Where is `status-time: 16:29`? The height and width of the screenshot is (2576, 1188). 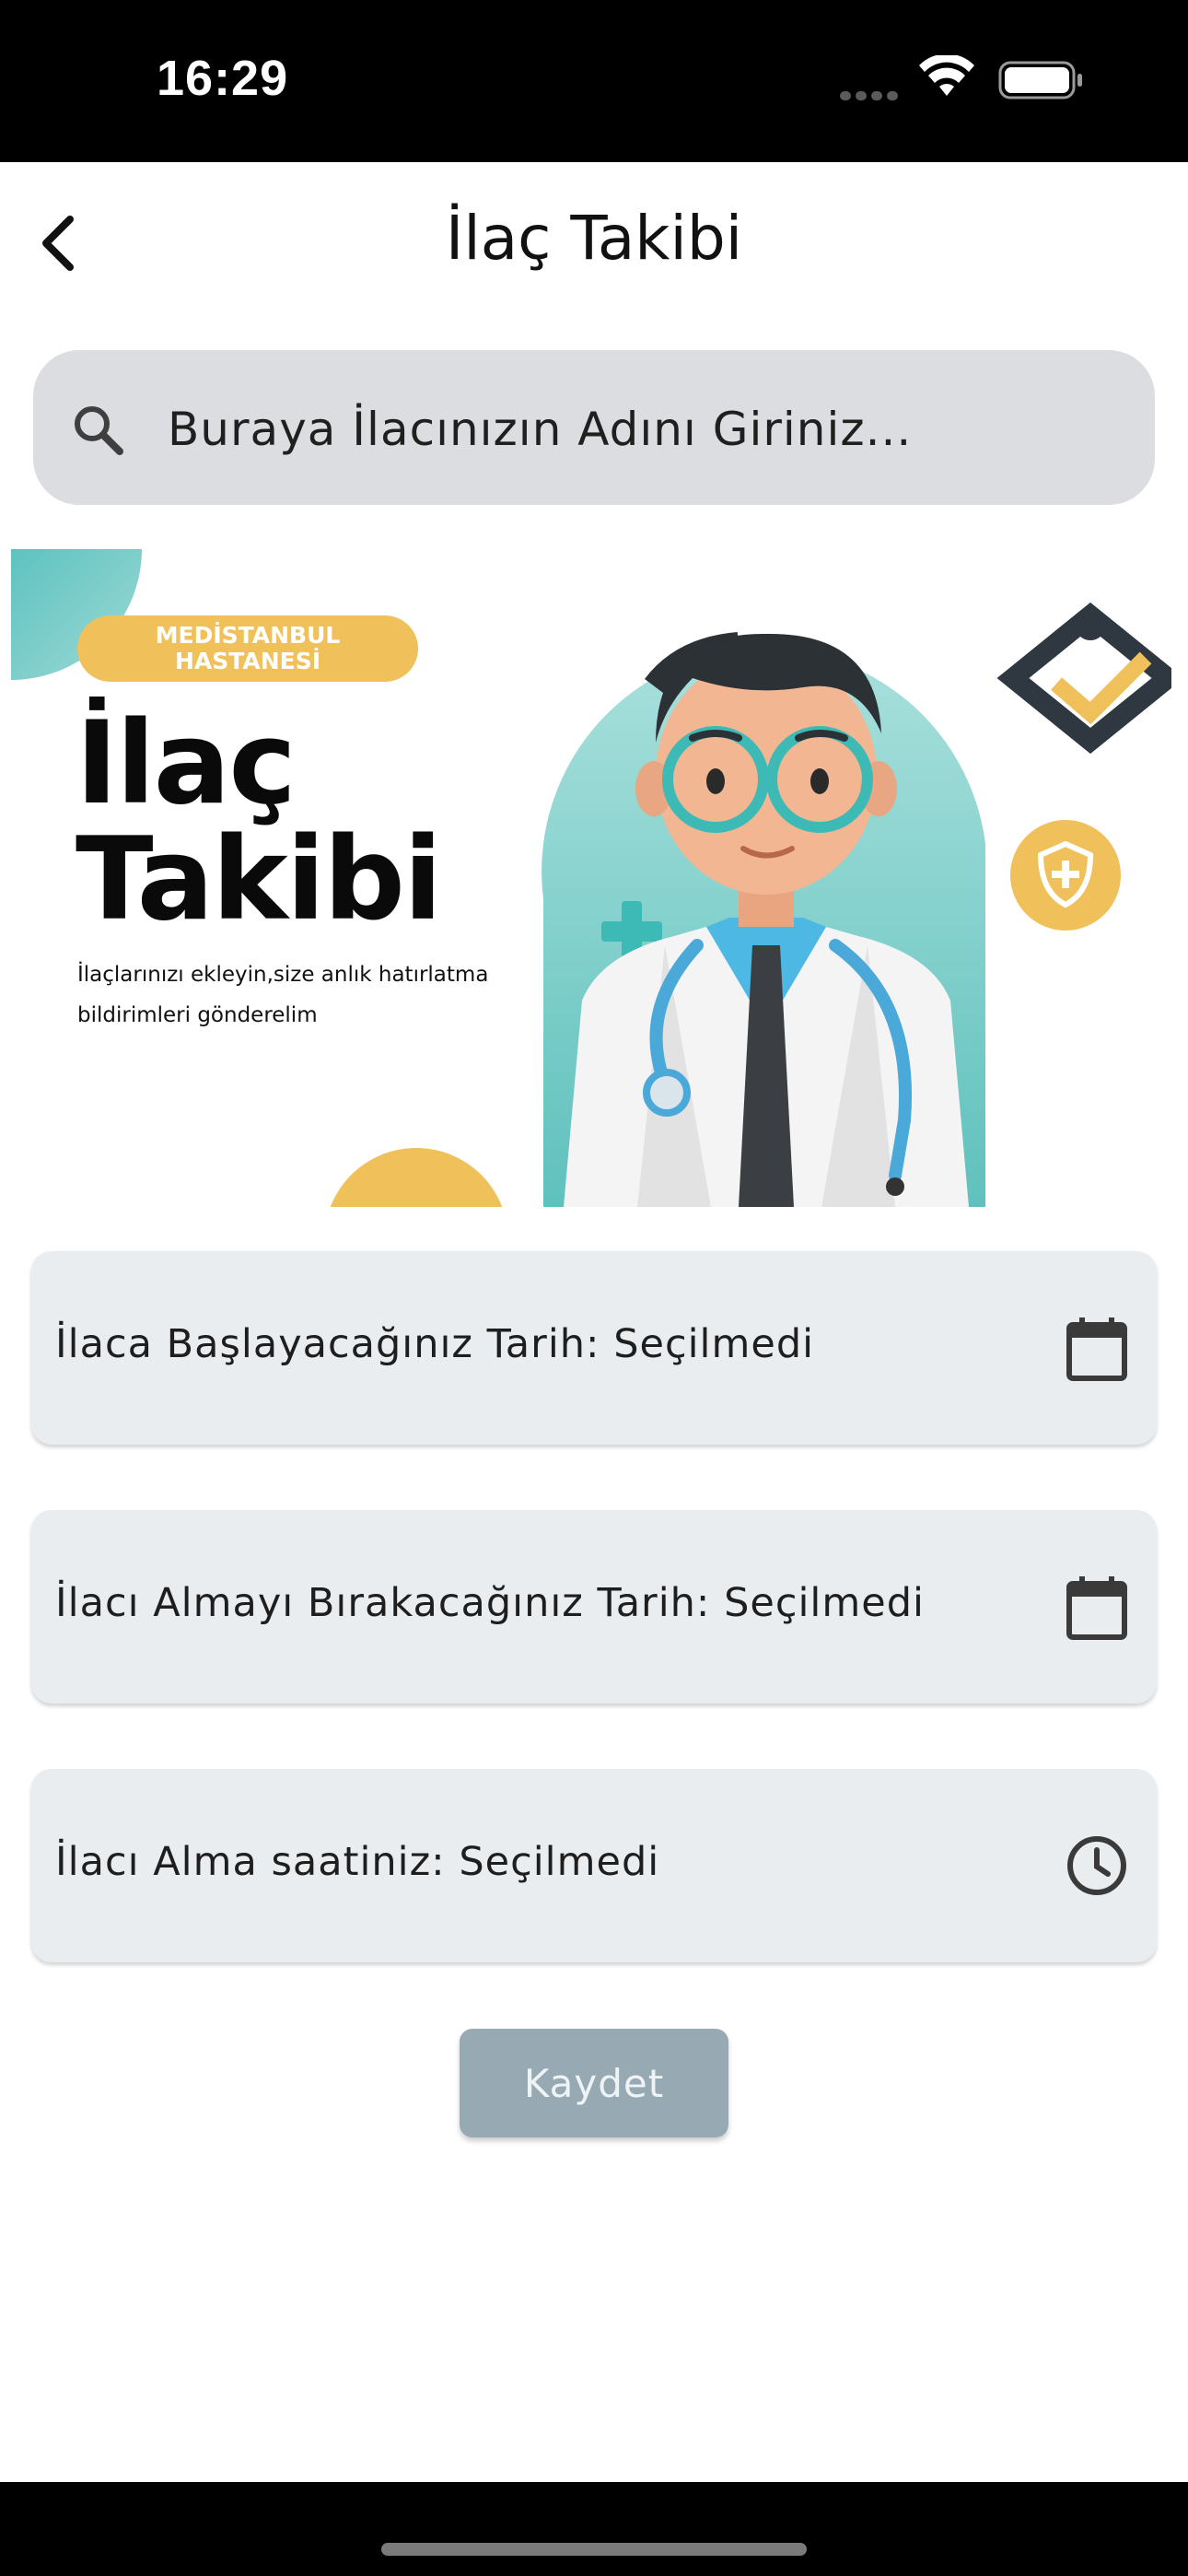 status-time: 16:29 is located at coordinates (223, 78).